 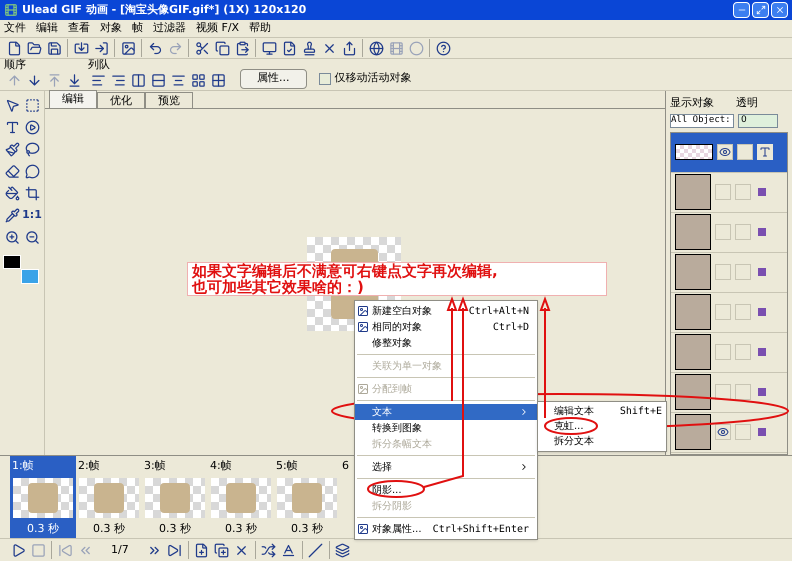 I want to click on tab: 优化, so click(x=121, y=100).